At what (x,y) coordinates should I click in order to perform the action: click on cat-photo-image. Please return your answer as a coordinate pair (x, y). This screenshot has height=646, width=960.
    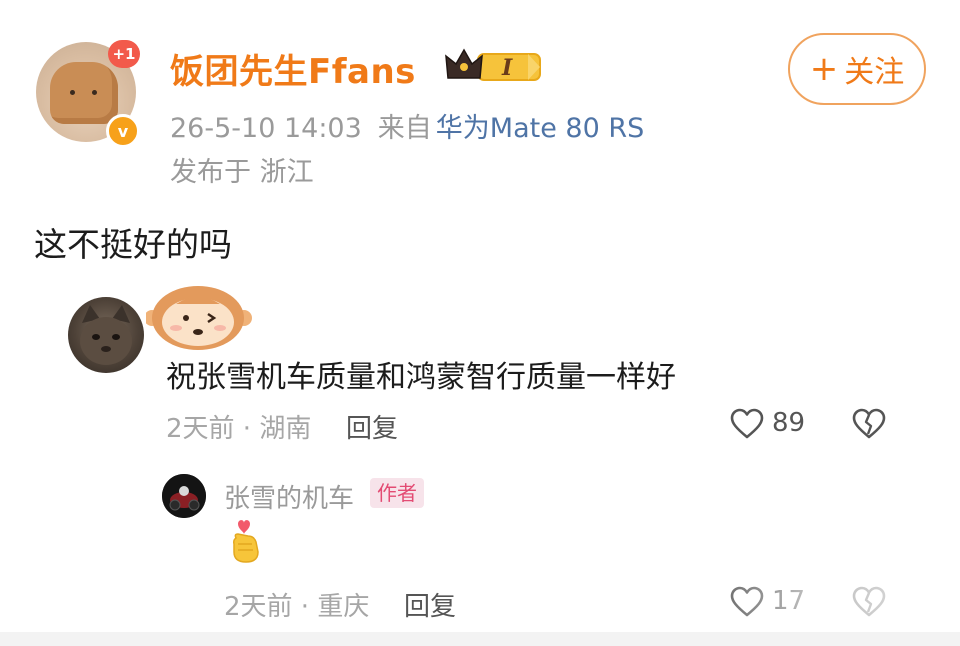
    Looking at the image, I should click on (106, 335).